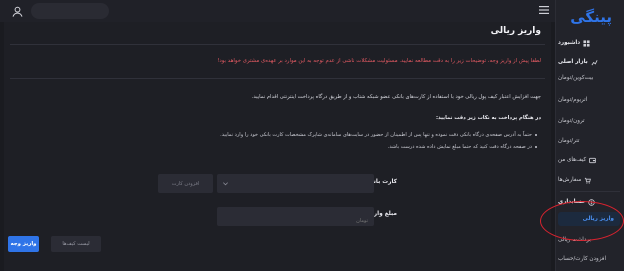  Describe the element at coordinates (277, 11) in the screenshot. I see `top-bar` at that location.